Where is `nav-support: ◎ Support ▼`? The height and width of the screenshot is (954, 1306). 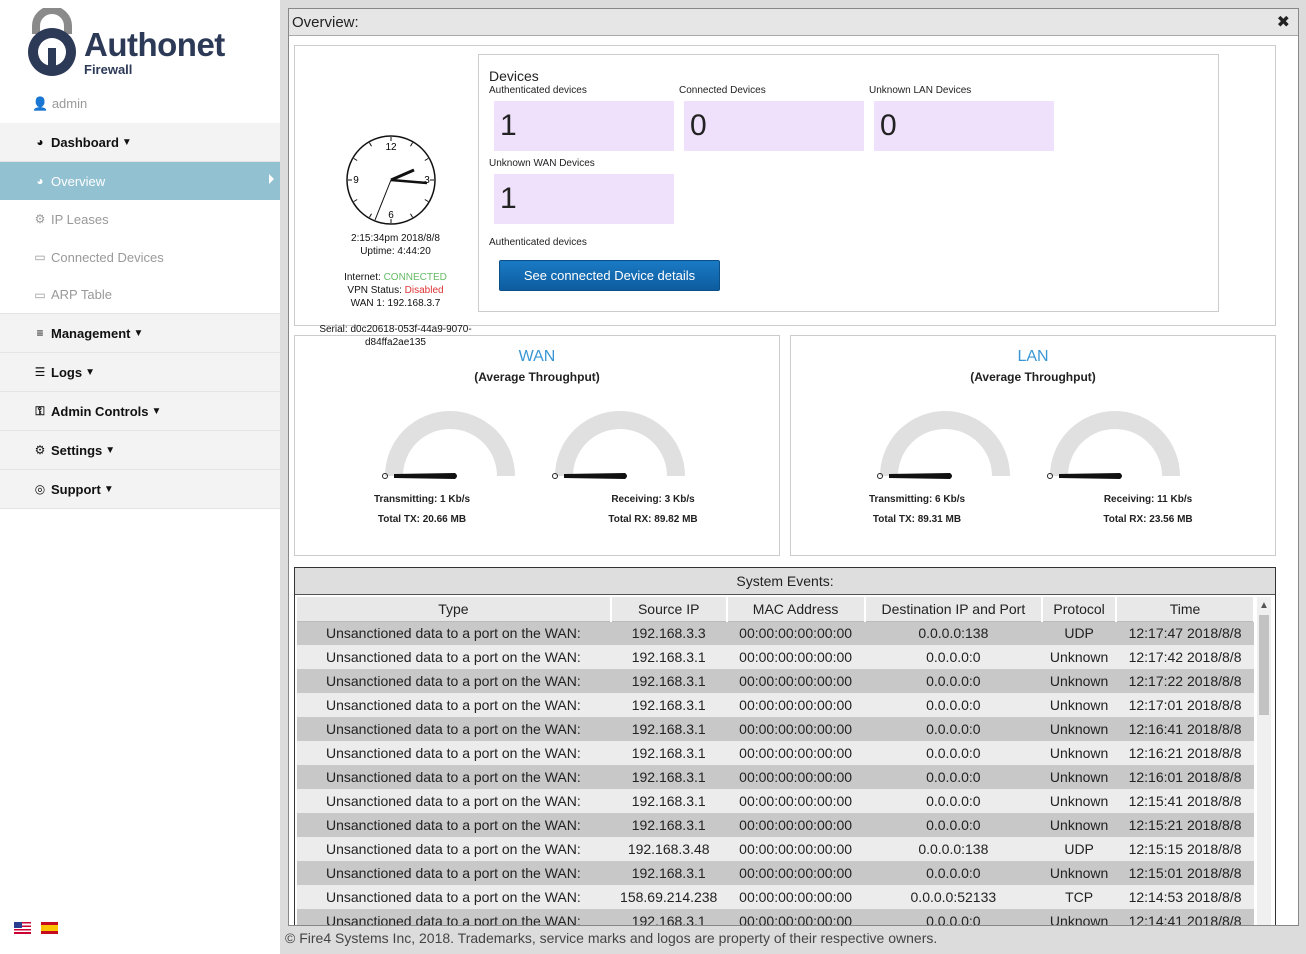 nav-support: ◎ Support ▼ is located at coordinates (140, 489).